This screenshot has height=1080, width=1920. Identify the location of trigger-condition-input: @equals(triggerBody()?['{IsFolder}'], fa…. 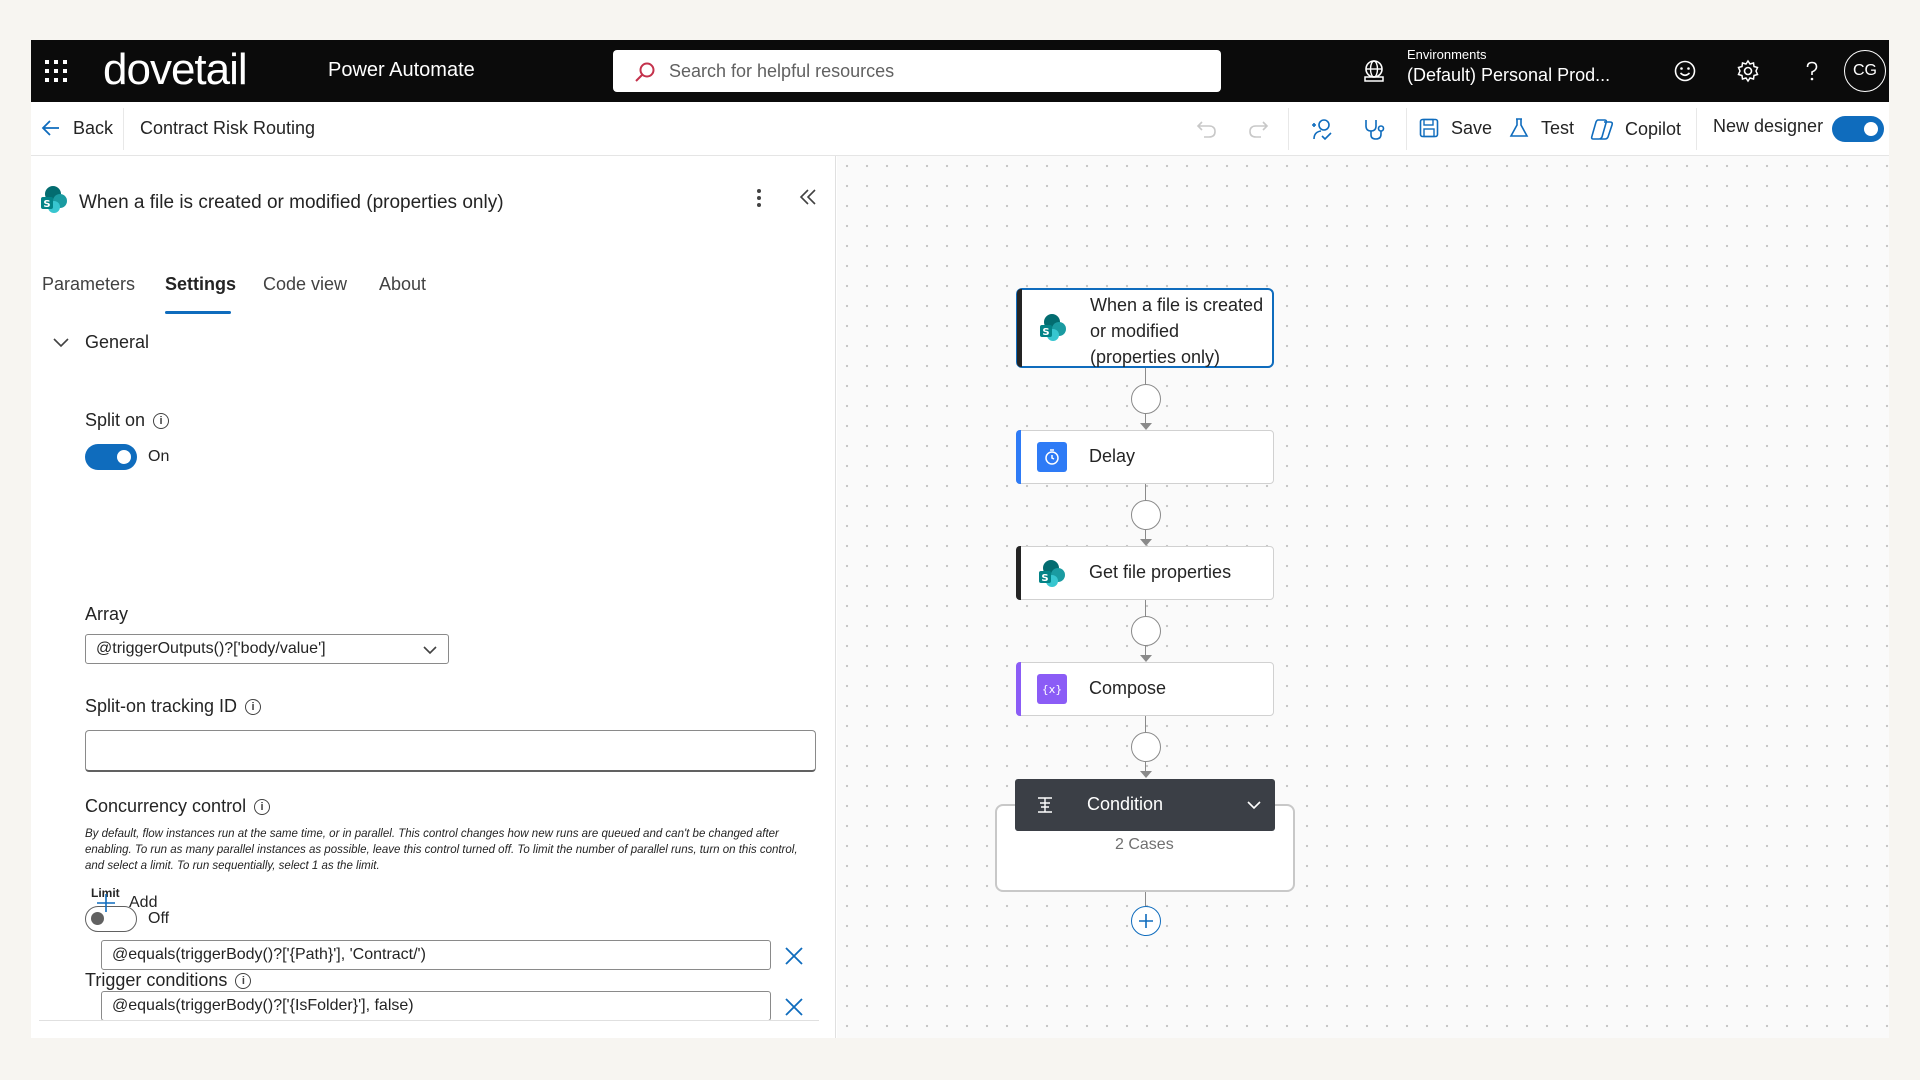
(436, 1006).